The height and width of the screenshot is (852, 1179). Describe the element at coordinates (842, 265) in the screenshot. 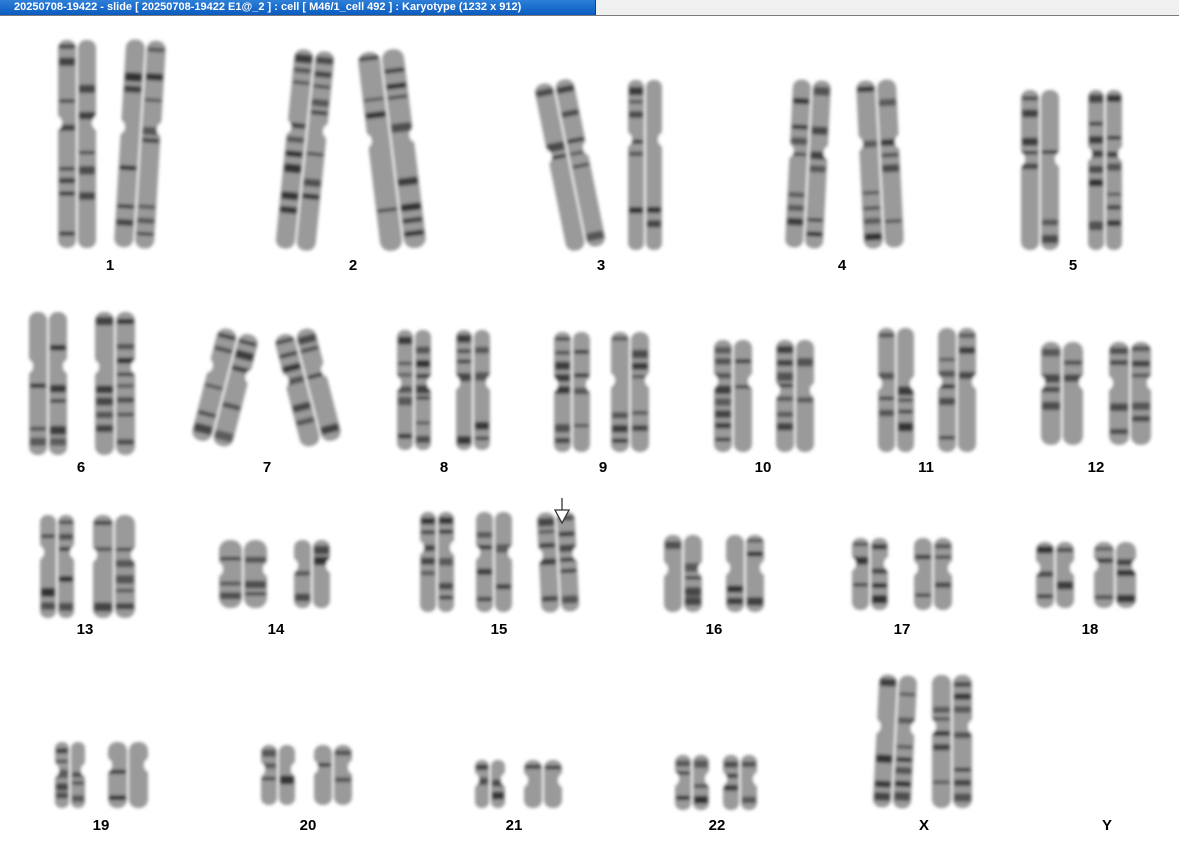

I see `chromosome-label-4: 4` at that location.